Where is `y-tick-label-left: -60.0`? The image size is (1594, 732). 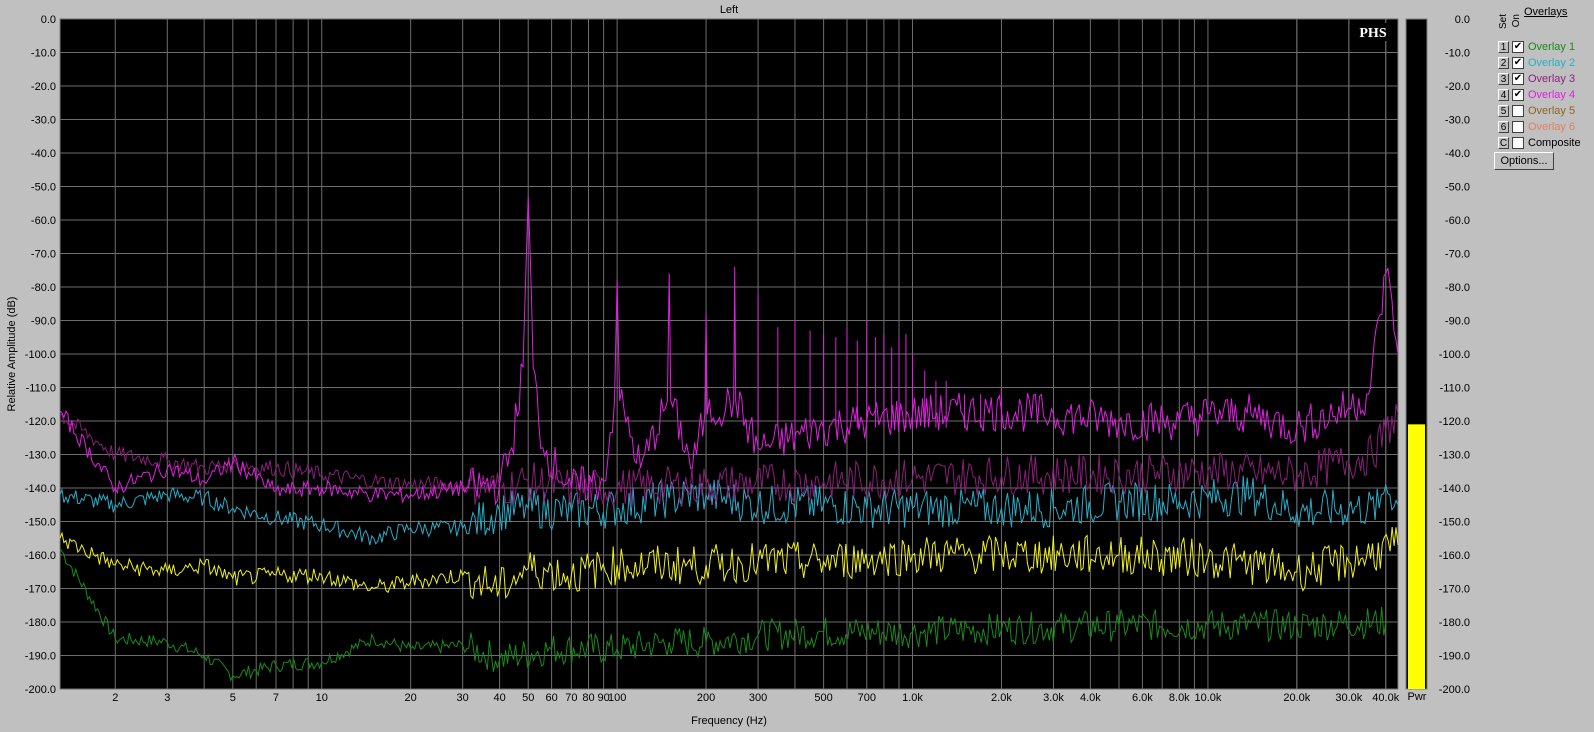
y-tick-label-left: -60.0 is located at coordinates (43, 221).